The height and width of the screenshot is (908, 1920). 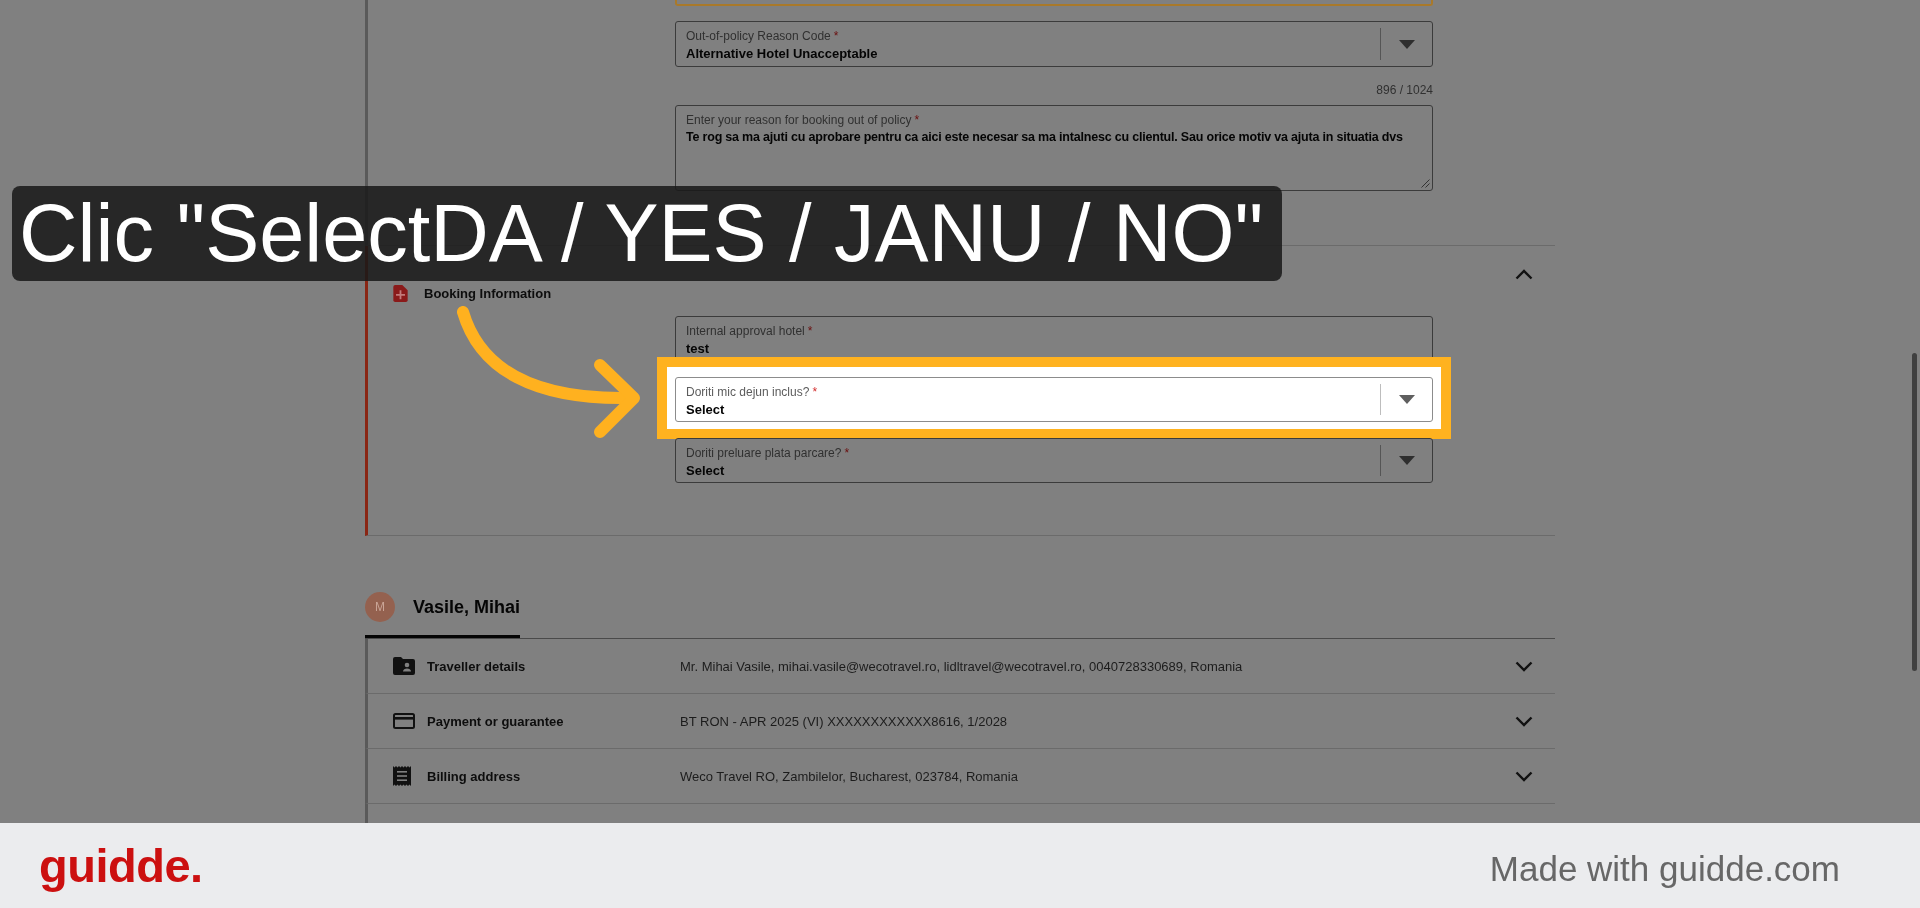 What do you see at coordinates (488, 294) in the screenshot?
I see `section-title: Booking Information` at bounding box center [488, 294].